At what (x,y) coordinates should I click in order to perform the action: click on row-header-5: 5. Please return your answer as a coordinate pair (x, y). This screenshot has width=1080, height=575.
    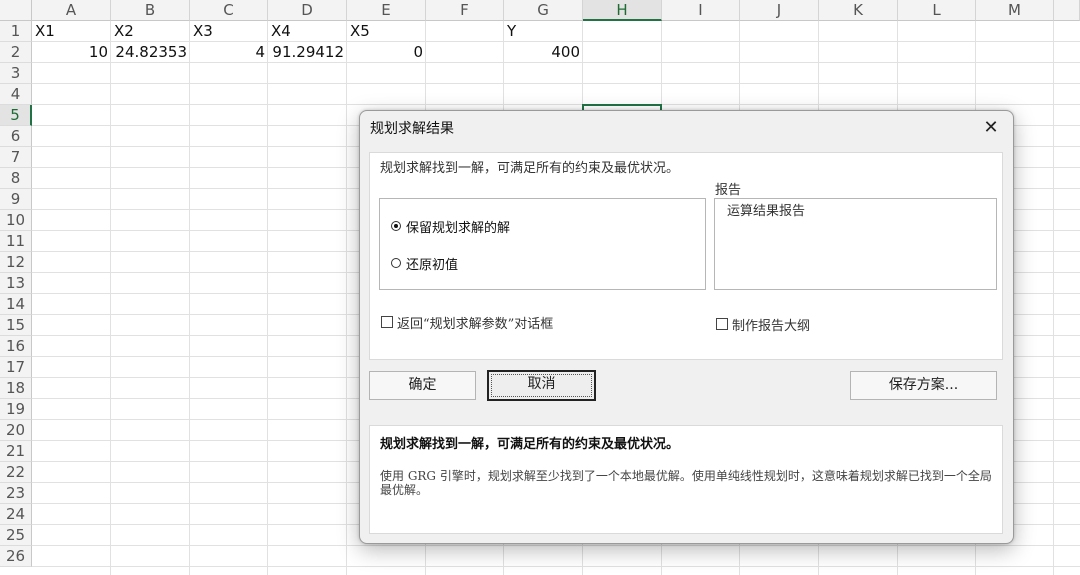
    Looking at the image, I should click on (16, 115).